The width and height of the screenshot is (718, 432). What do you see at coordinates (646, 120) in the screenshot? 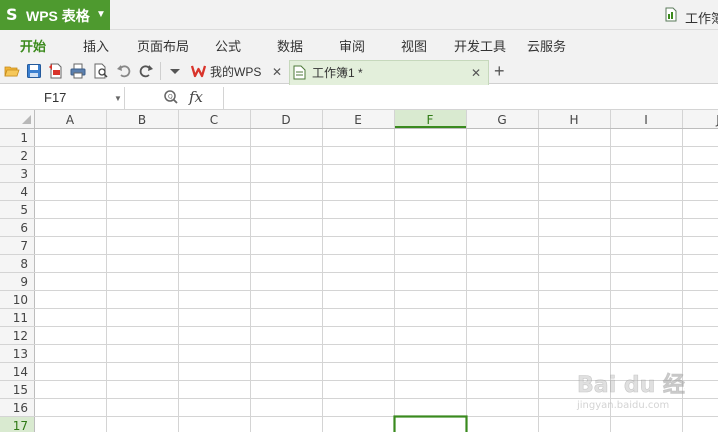
I see `column-header-I: I` at bounding box center [646, 120].